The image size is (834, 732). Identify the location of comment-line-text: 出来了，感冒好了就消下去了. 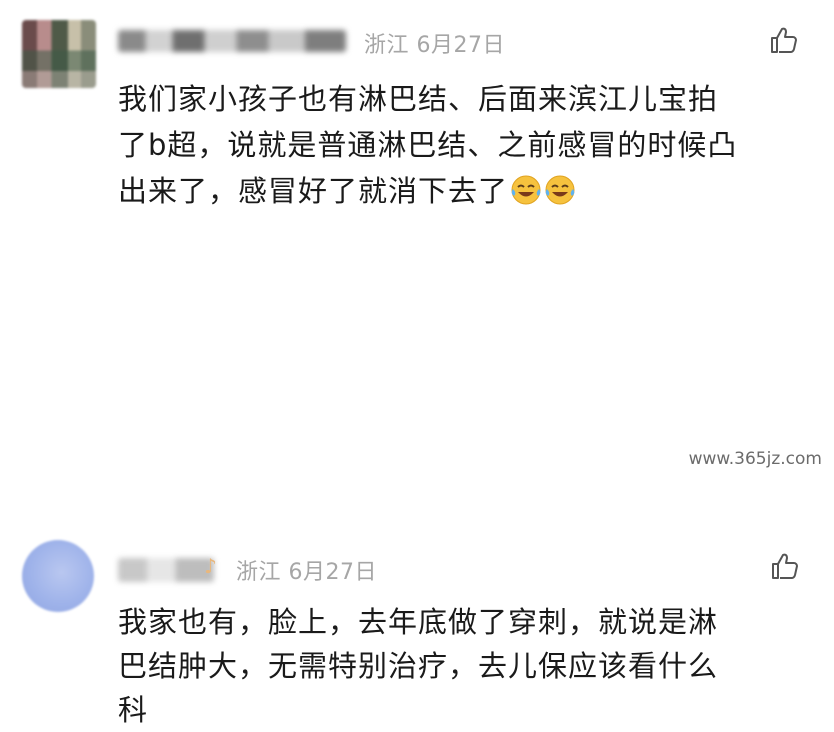
(313, 191).